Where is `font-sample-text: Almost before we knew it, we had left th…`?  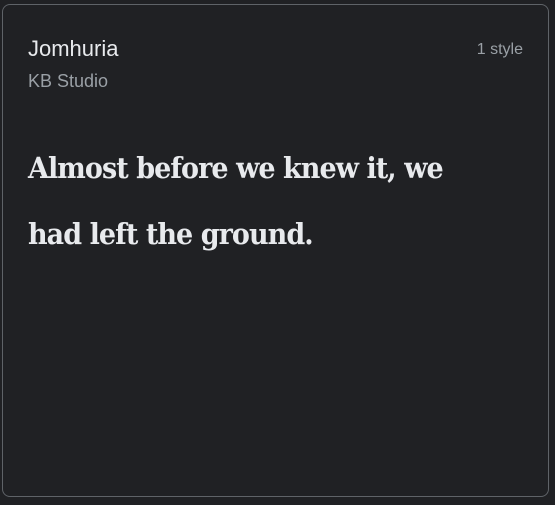
font-sample-text: Almost before we knew it, we had left th… is located at coordinates (236, 201).